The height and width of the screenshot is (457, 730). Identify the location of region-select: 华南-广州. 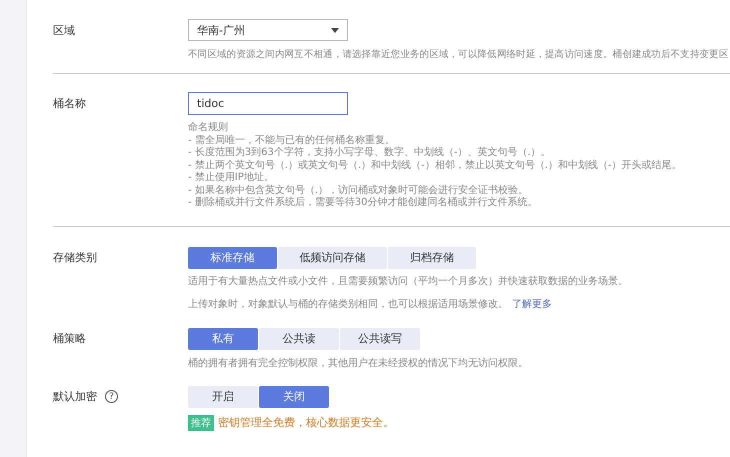
(268, 30).